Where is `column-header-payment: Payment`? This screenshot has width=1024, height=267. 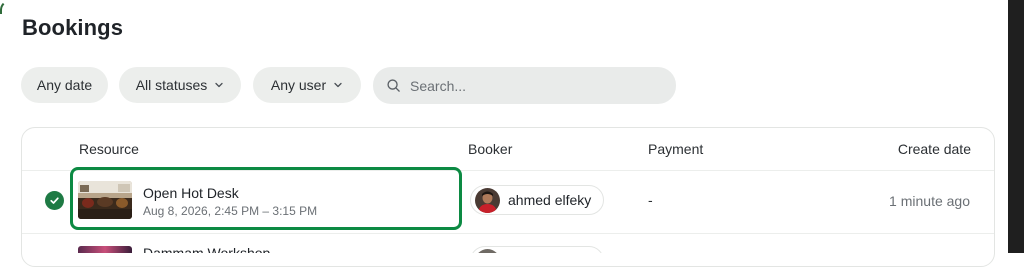
column-header-payment: Payment is located at coordinates (675, 149).